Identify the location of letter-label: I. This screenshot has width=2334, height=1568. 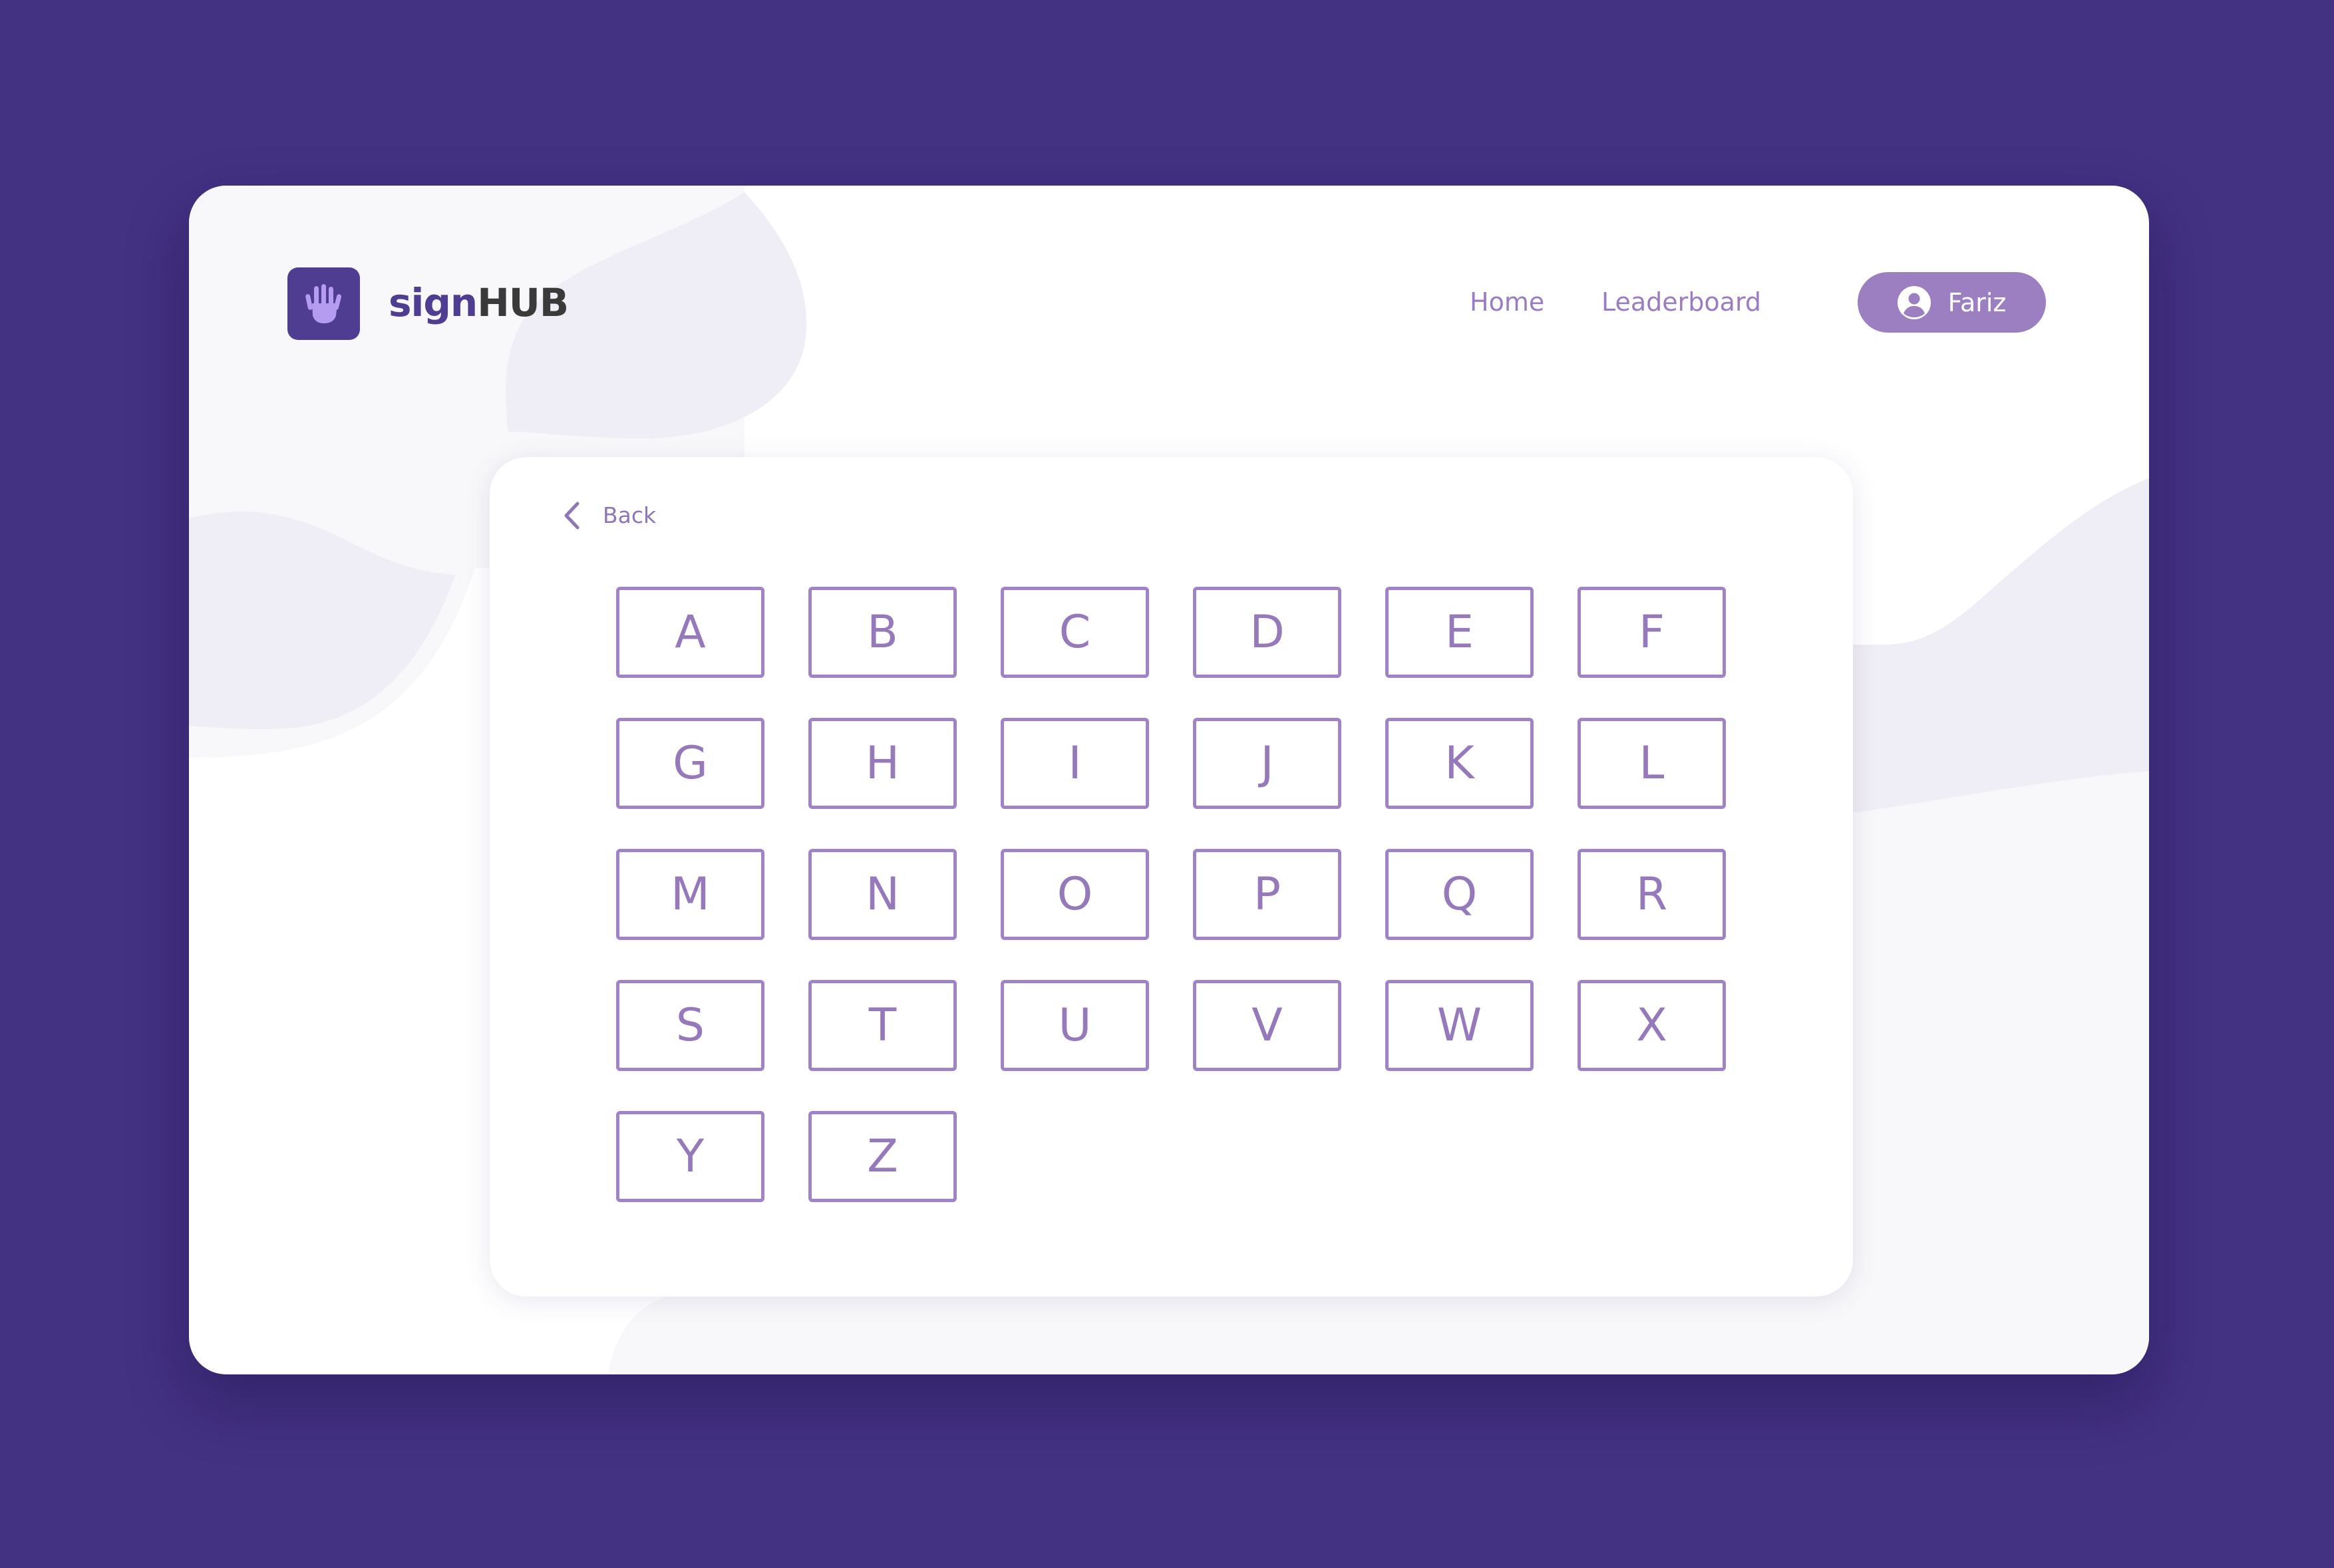
(1075, 763).